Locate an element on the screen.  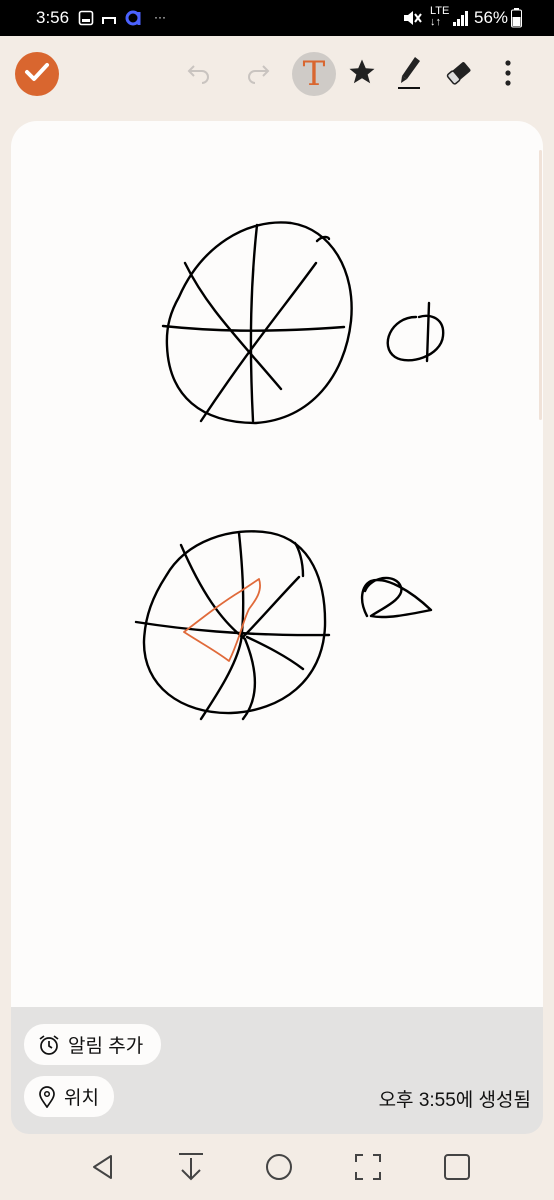
redo-button is located at coordinates (258, 75).